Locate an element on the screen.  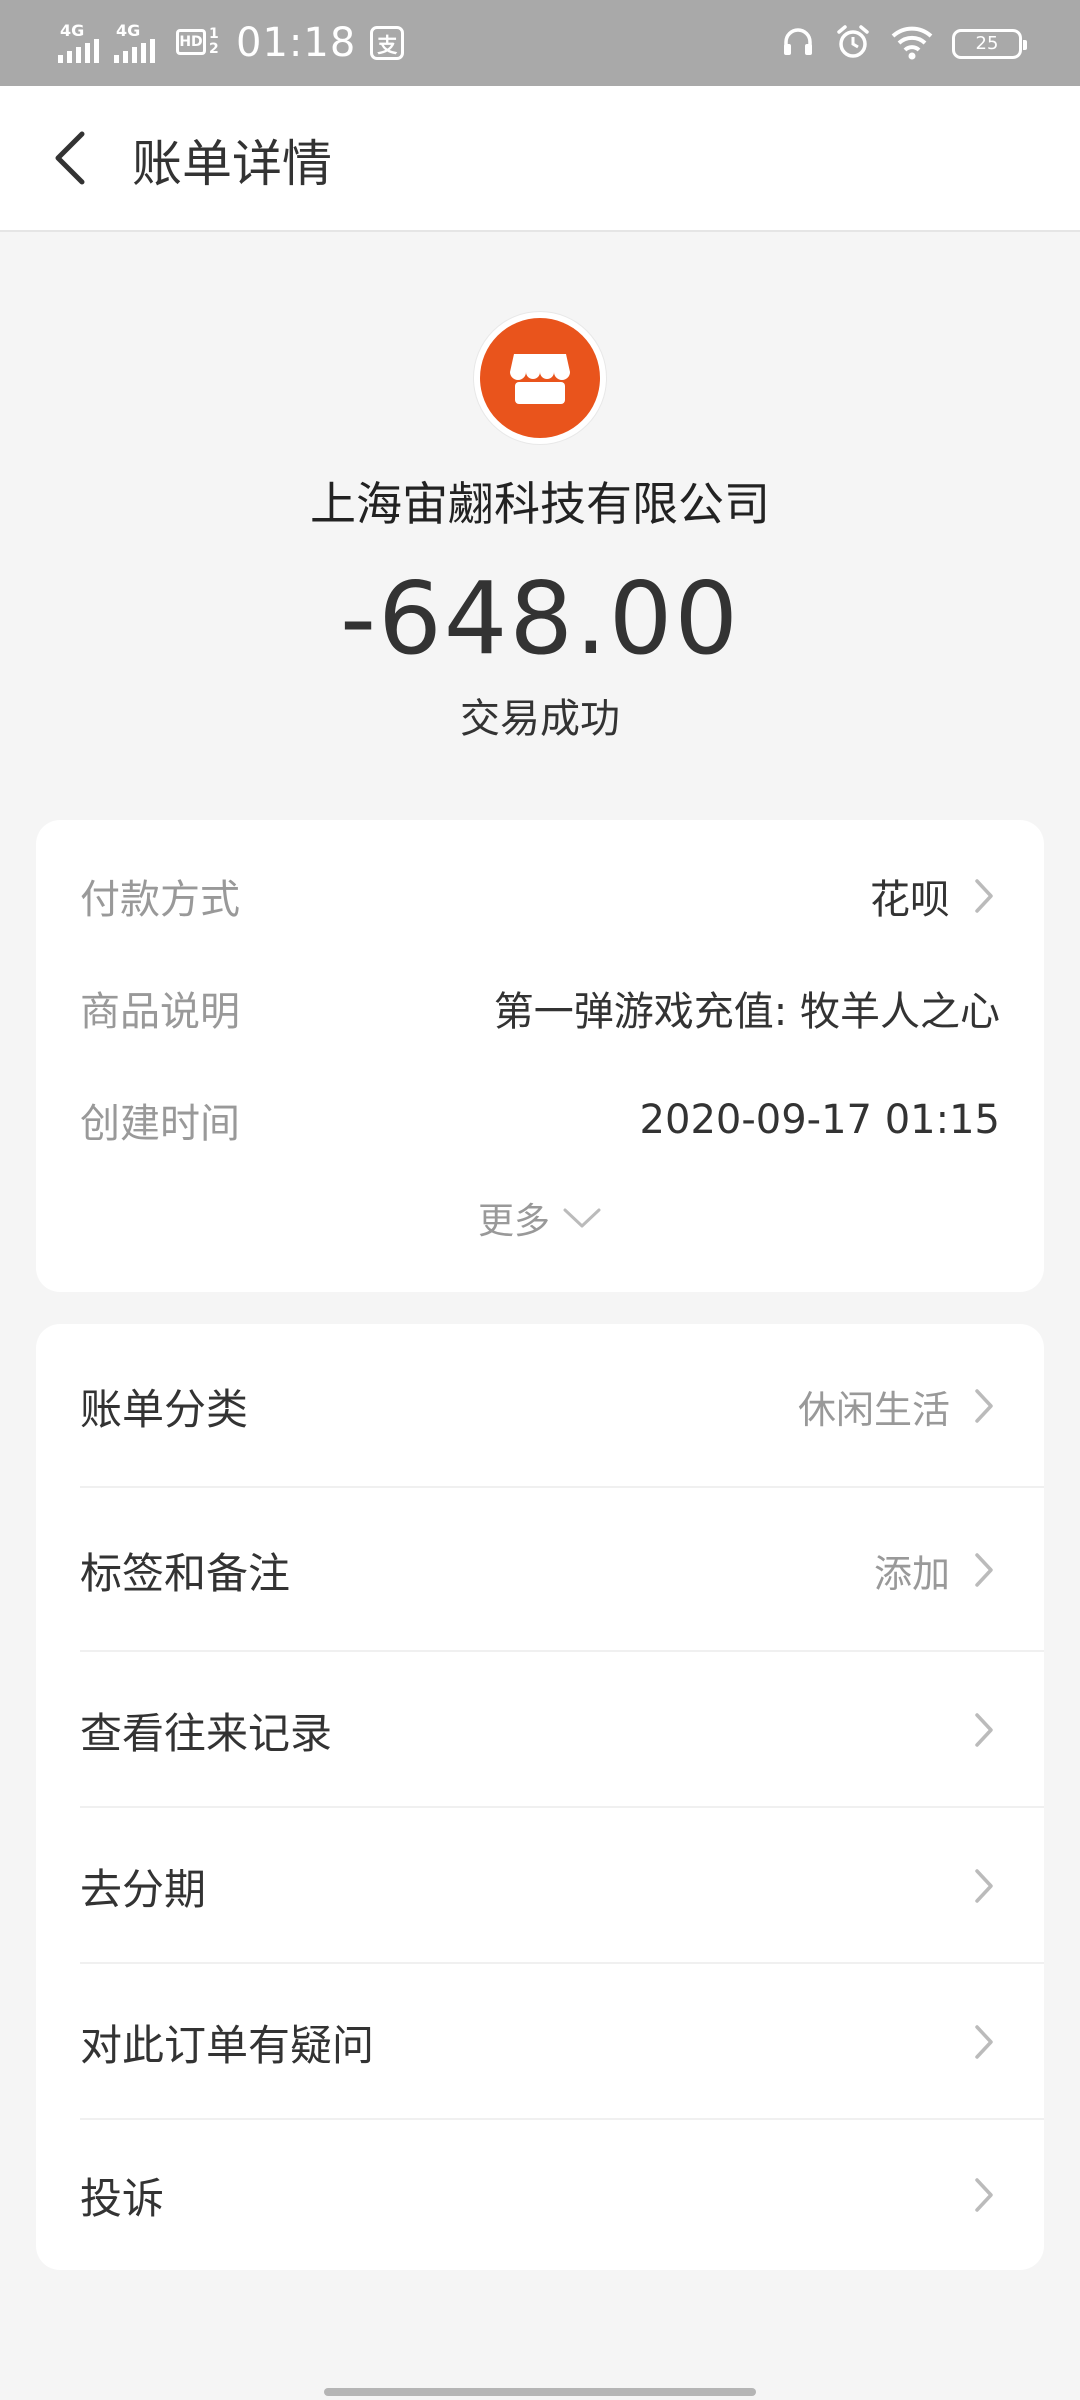
chevron-down-icon is located at coordinates (582, 1218).